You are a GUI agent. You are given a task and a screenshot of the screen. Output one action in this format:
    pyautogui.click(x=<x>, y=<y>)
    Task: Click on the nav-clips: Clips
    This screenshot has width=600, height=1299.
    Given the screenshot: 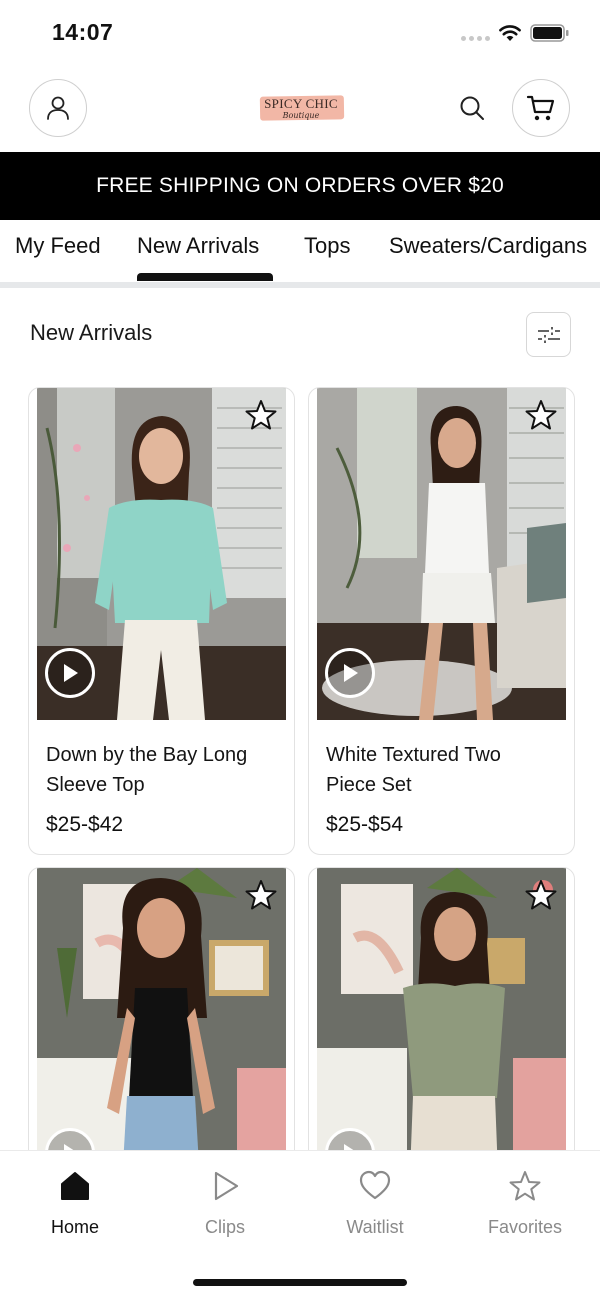 What is the action you would take?
    pyautogui.click(x=225, y=1203)
    